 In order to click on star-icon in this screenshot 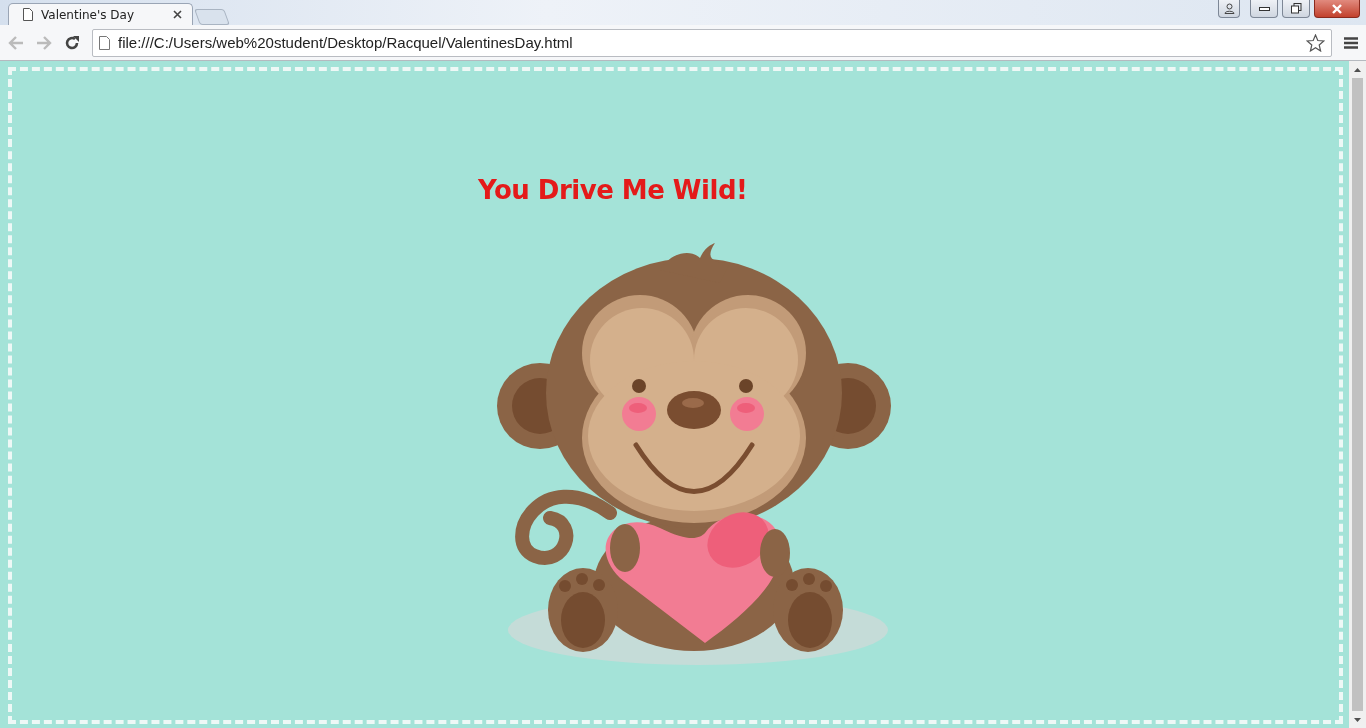, I will do `click(1315, 42)`.